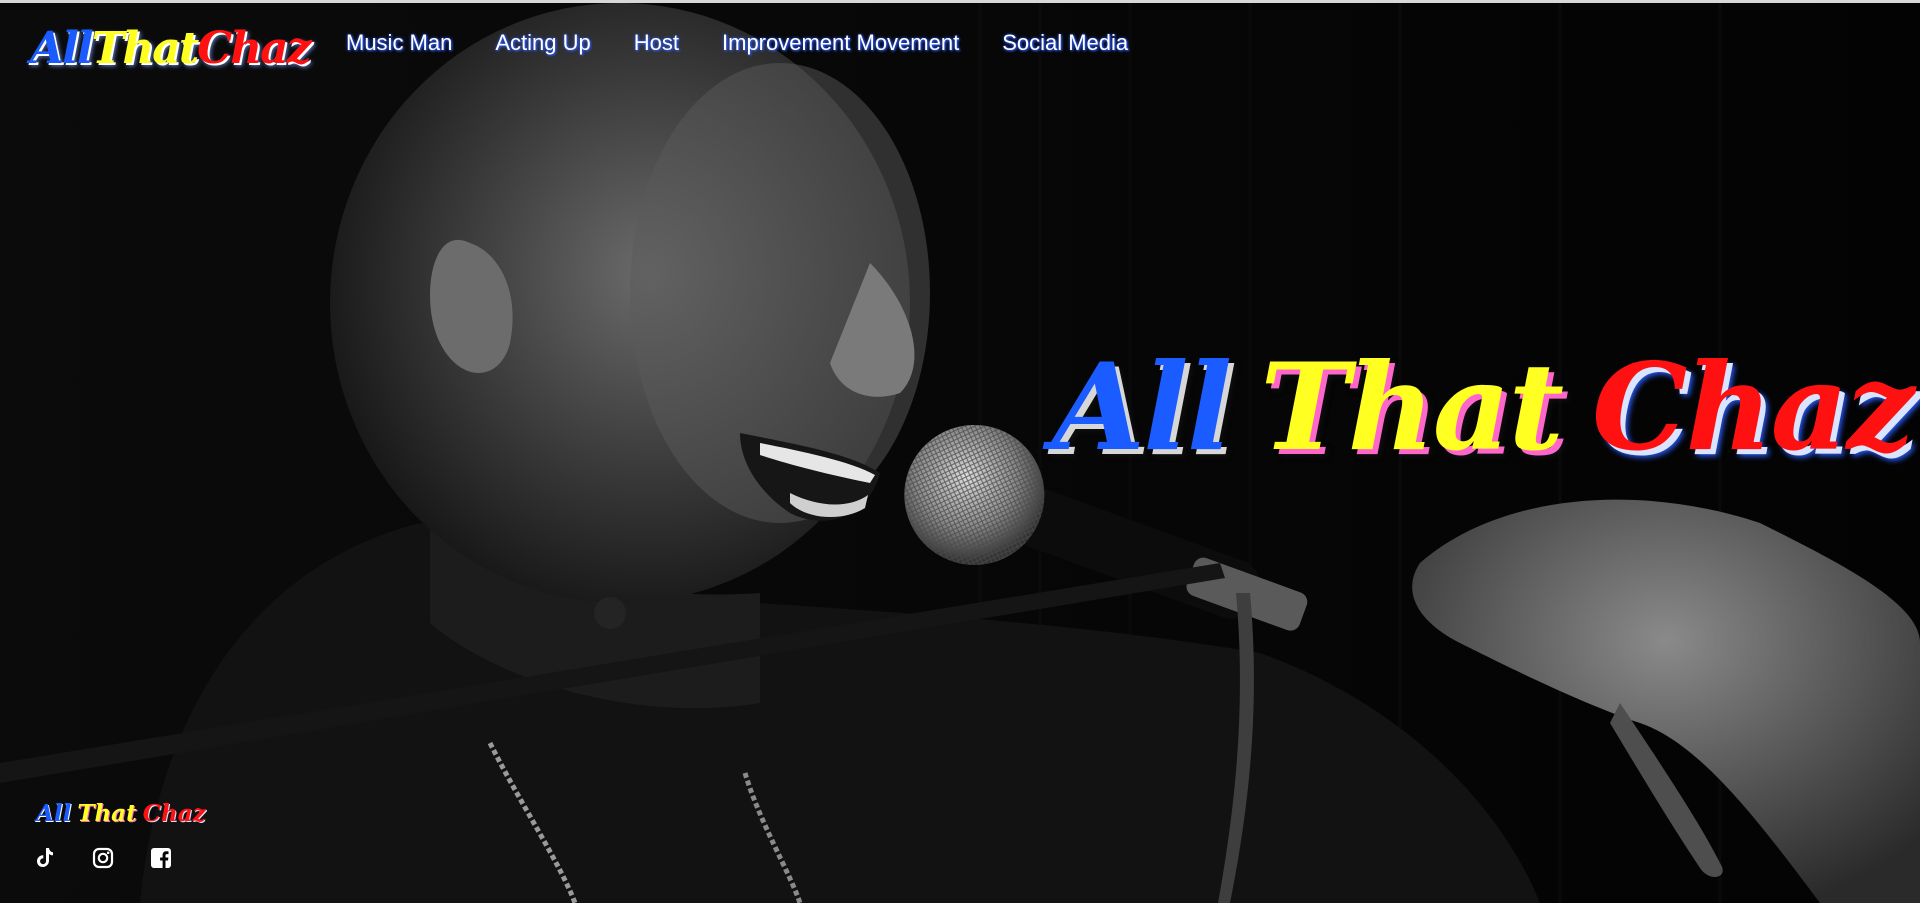 The image size is (1920, 903). I want to click on nav-link-acting-up: Acting Up, so click(542, 43).